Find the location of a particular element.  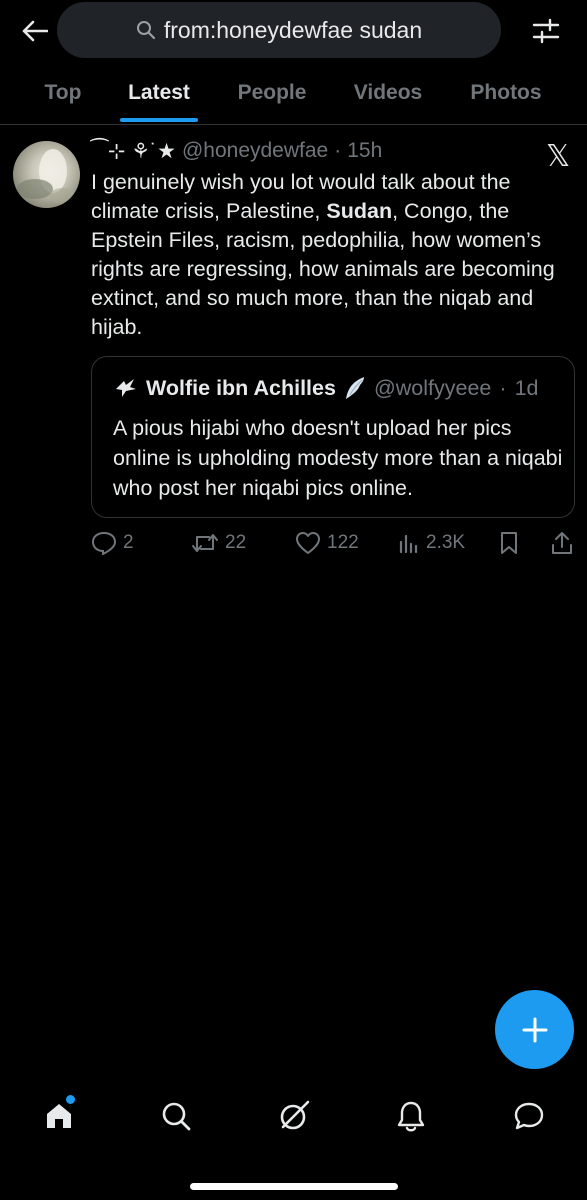

like-button: 122 is located at coordinates (327, 543).